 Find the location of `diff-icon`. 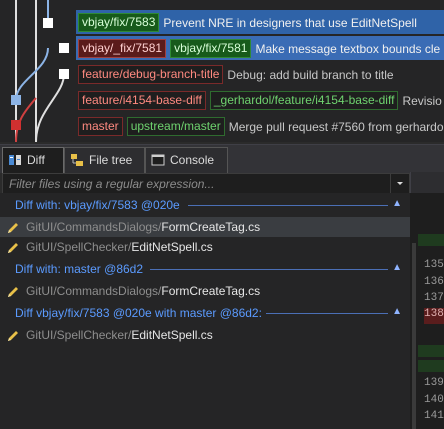

diff-icon is located at coordinates (15, 160).